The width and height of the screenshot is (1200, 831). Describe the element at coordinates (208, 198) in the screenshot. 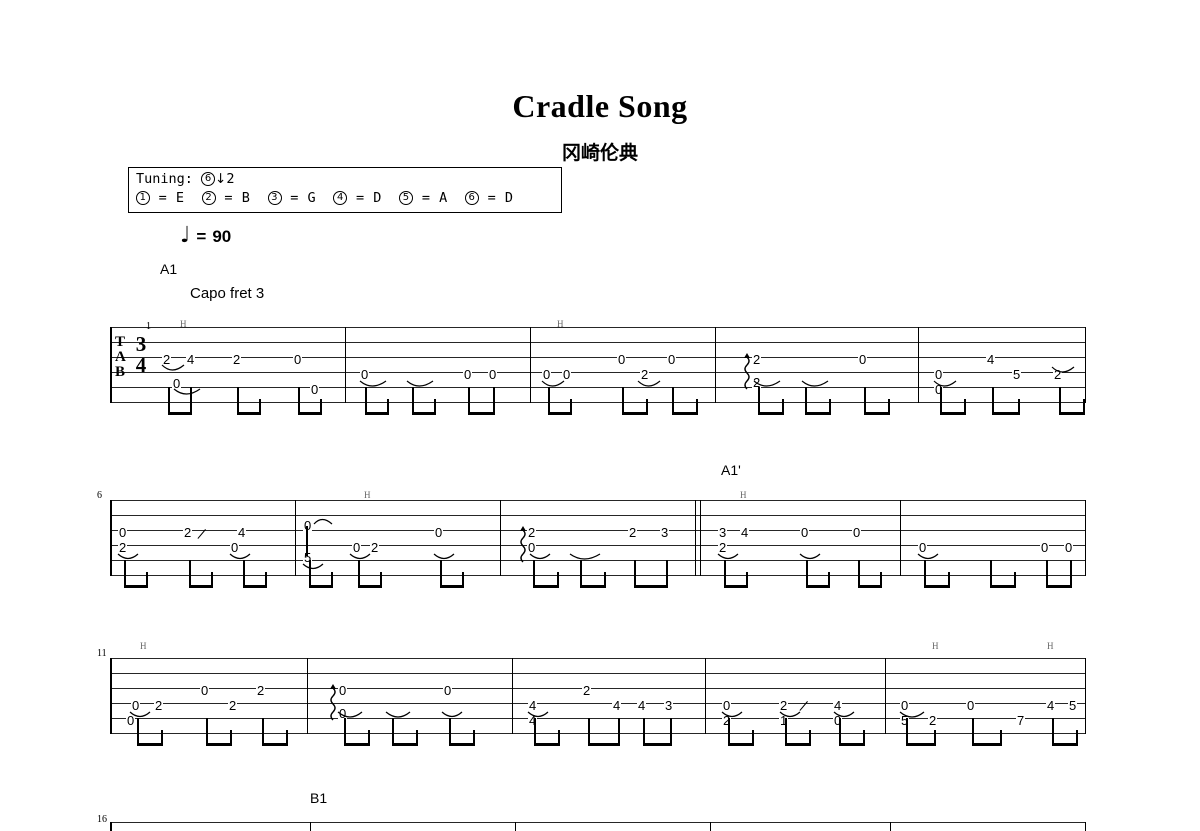

I see `string-circle-2: 2` at that location.